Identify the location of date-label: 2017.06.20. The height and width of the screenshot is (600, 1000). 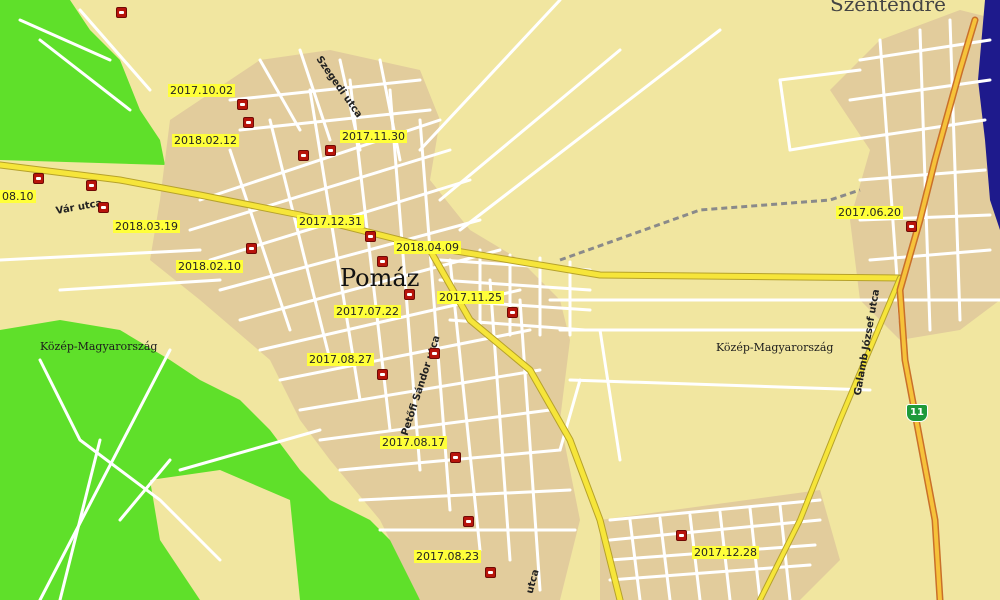
(869, 212).